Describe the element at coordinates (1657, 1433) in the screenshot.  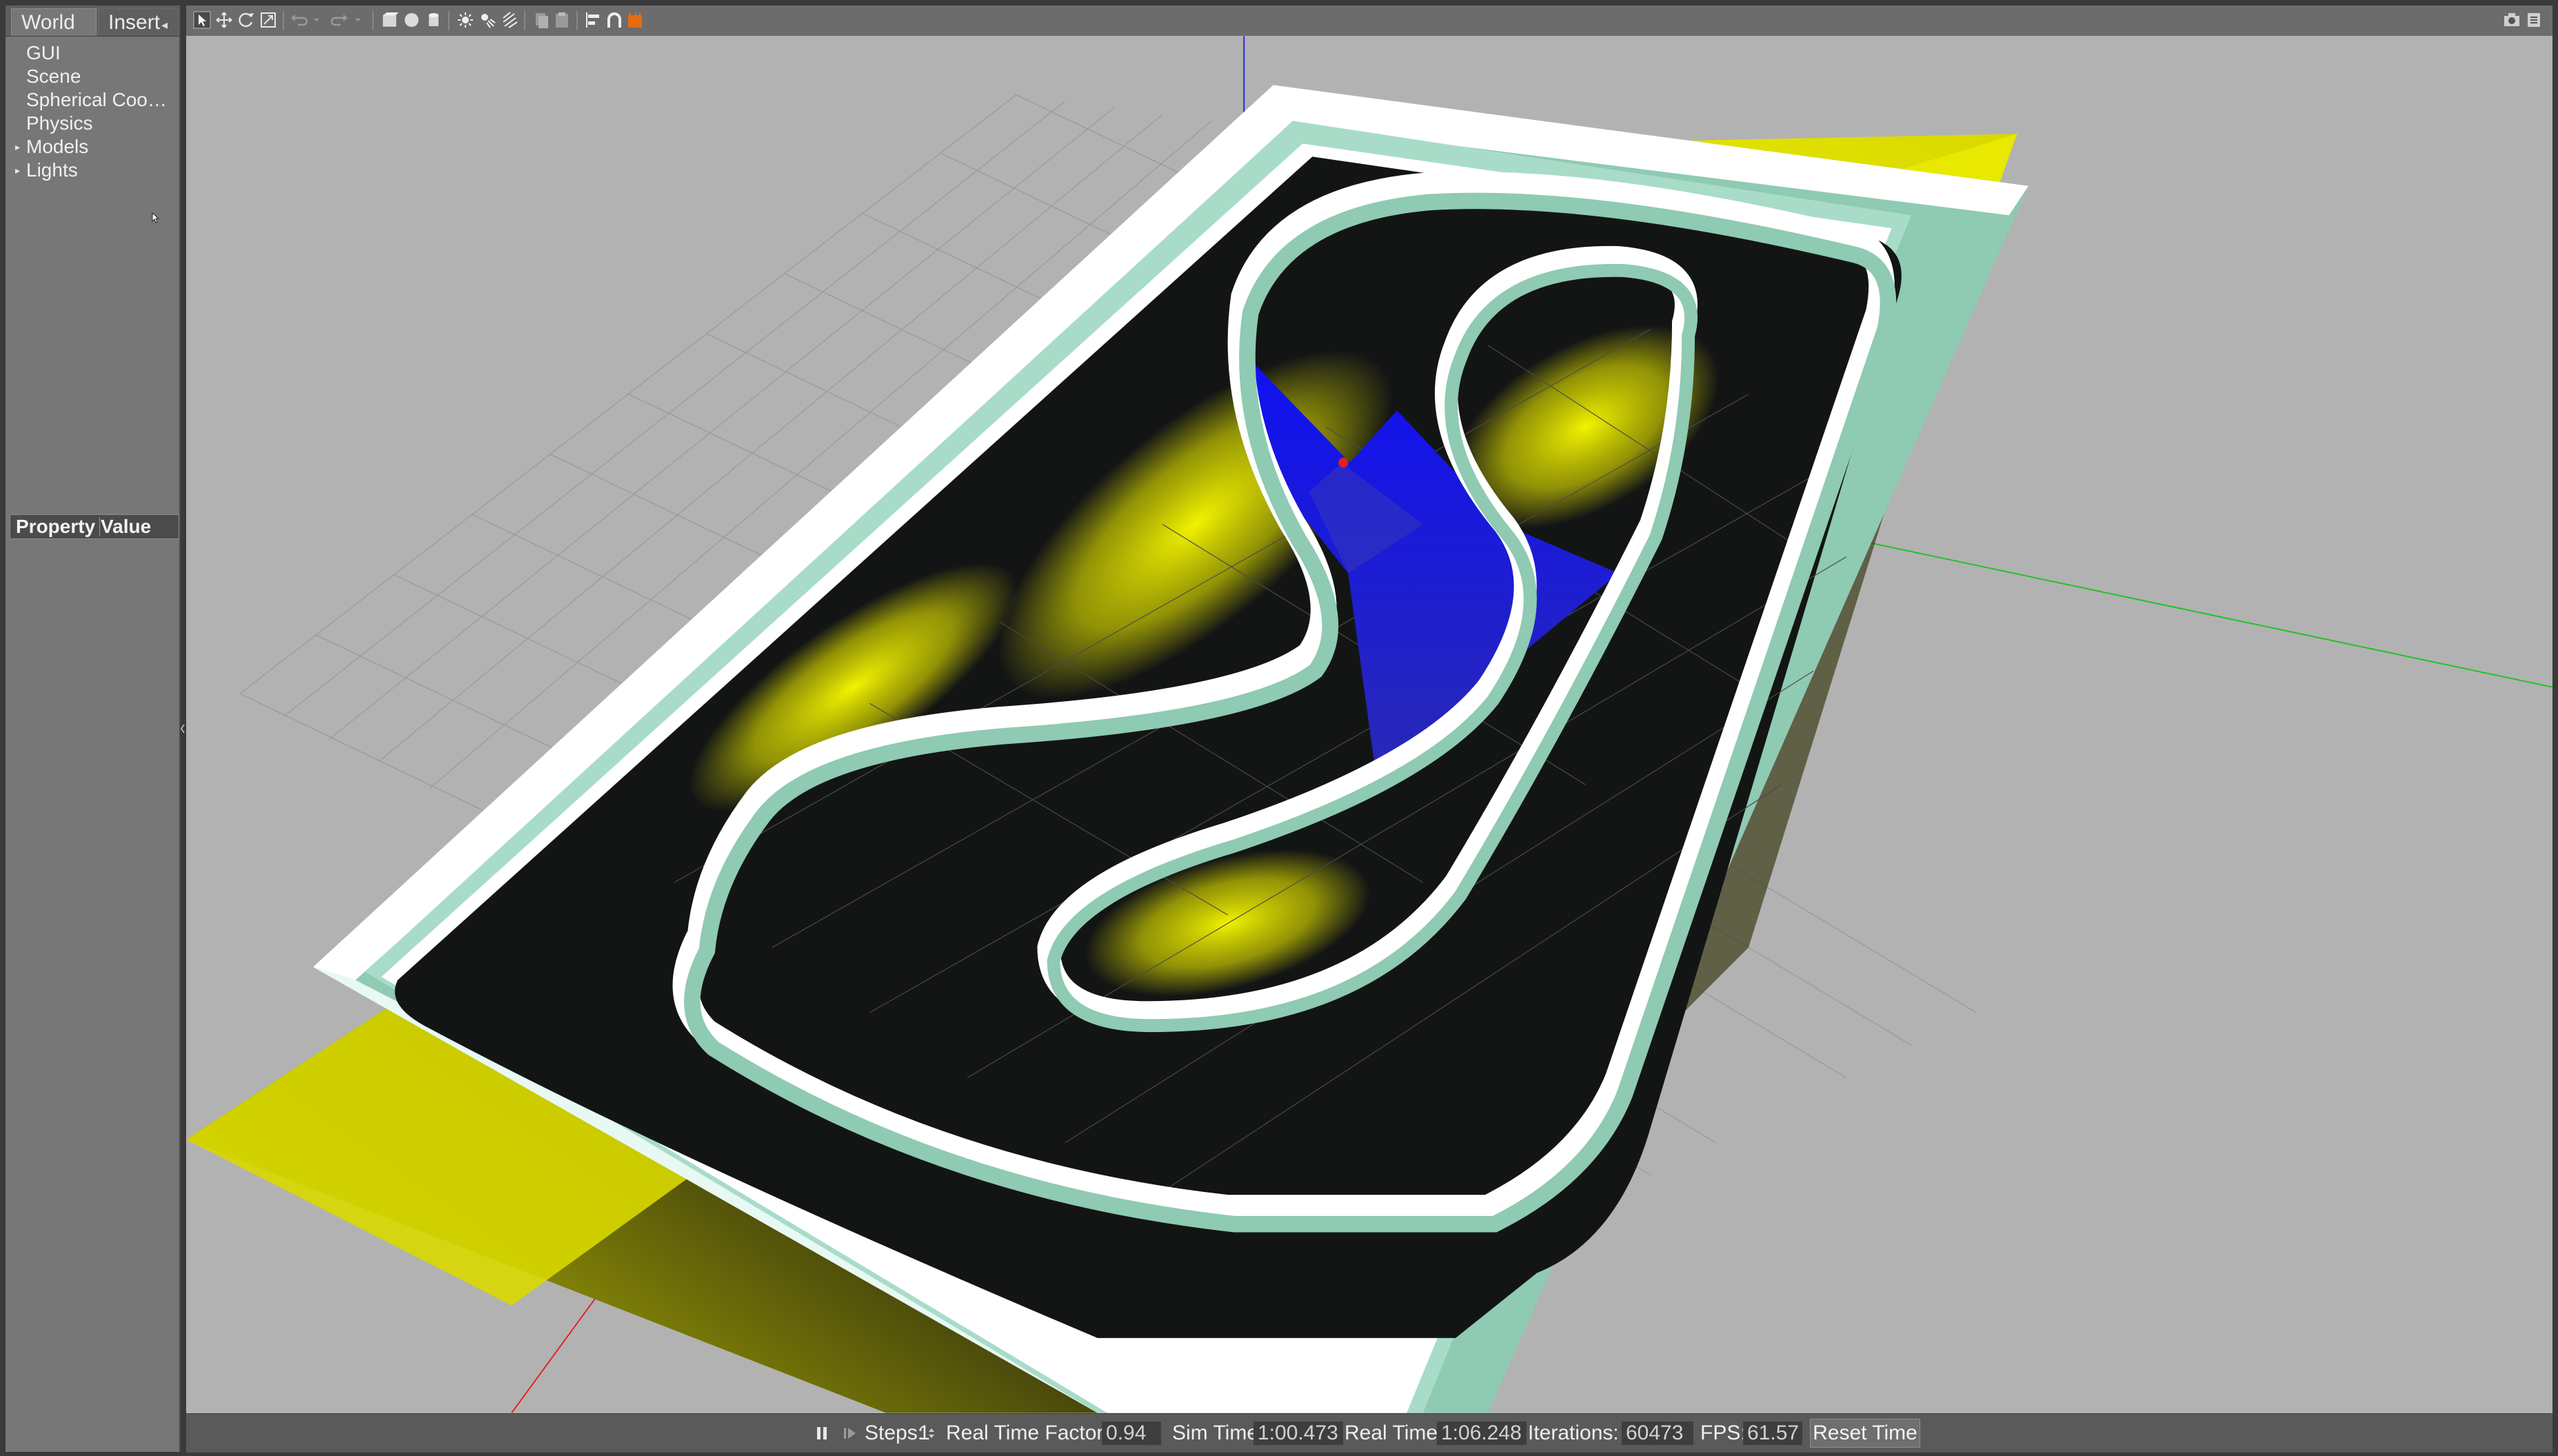
I see `iterations-value: 60473` at that location.